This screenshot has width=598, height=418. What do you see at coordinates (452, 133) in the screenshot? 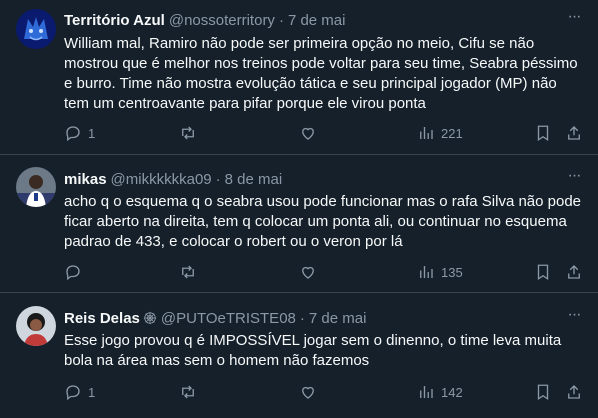
I see `view-count: 221` at bounding box center [452, 133].